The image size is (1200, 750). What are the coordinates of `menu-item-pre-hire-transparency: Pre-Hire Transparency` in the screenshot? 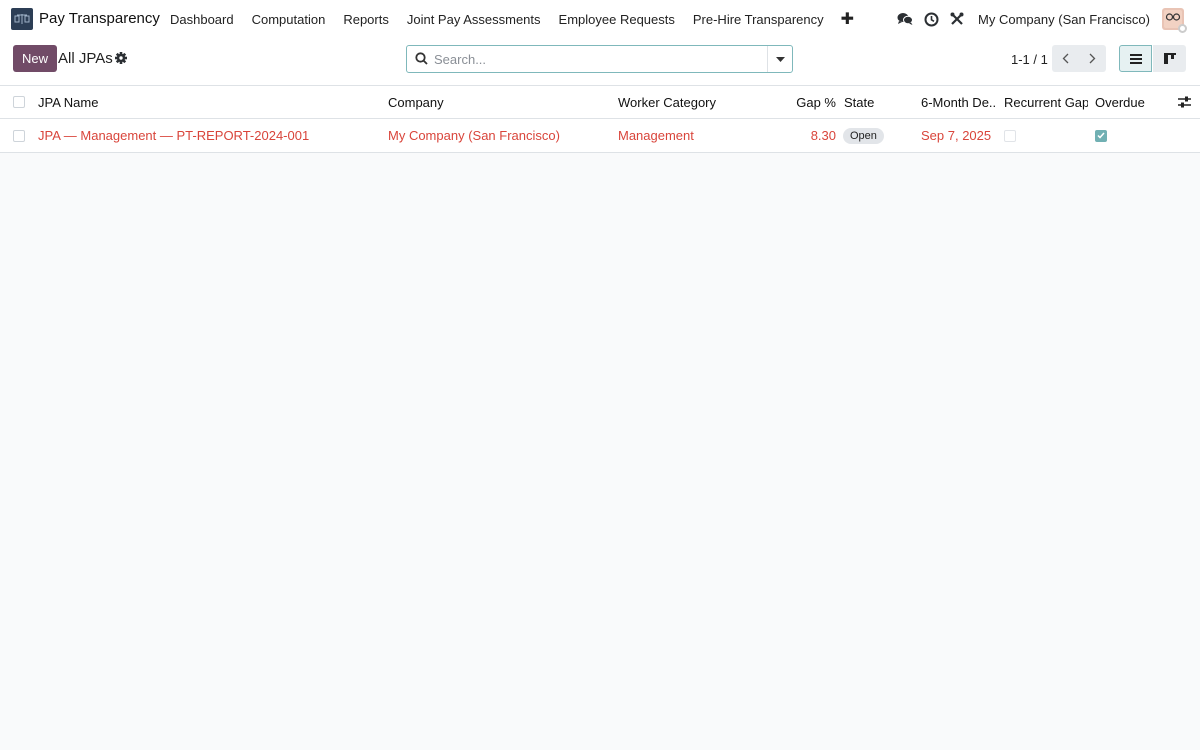 It's located at (758, 19).